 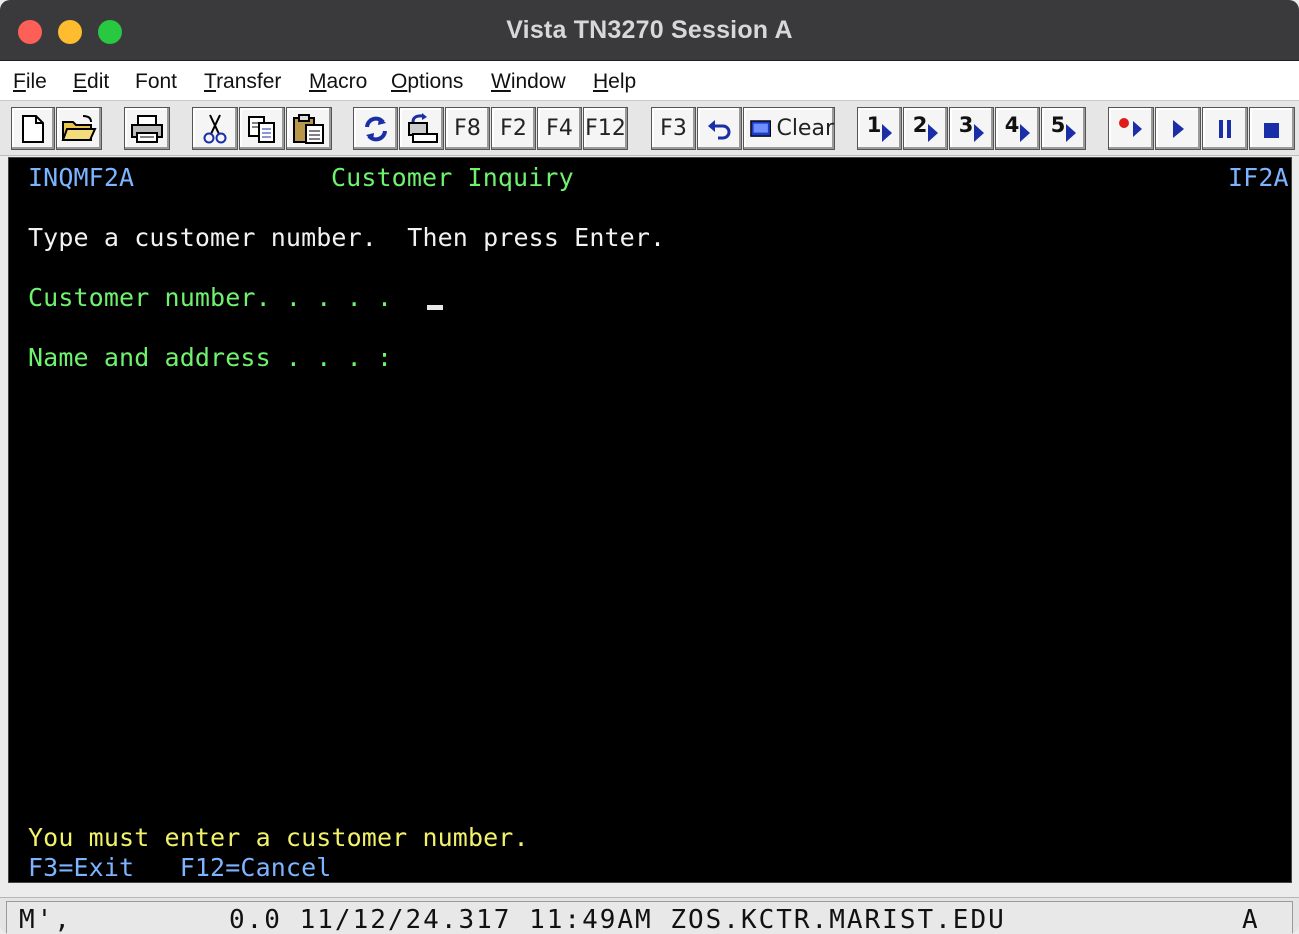 What do you see at coordinates (278, 837) in the screenshot?
I see `error-message: You must enter a customer number.` at bounding box center [278, 837].